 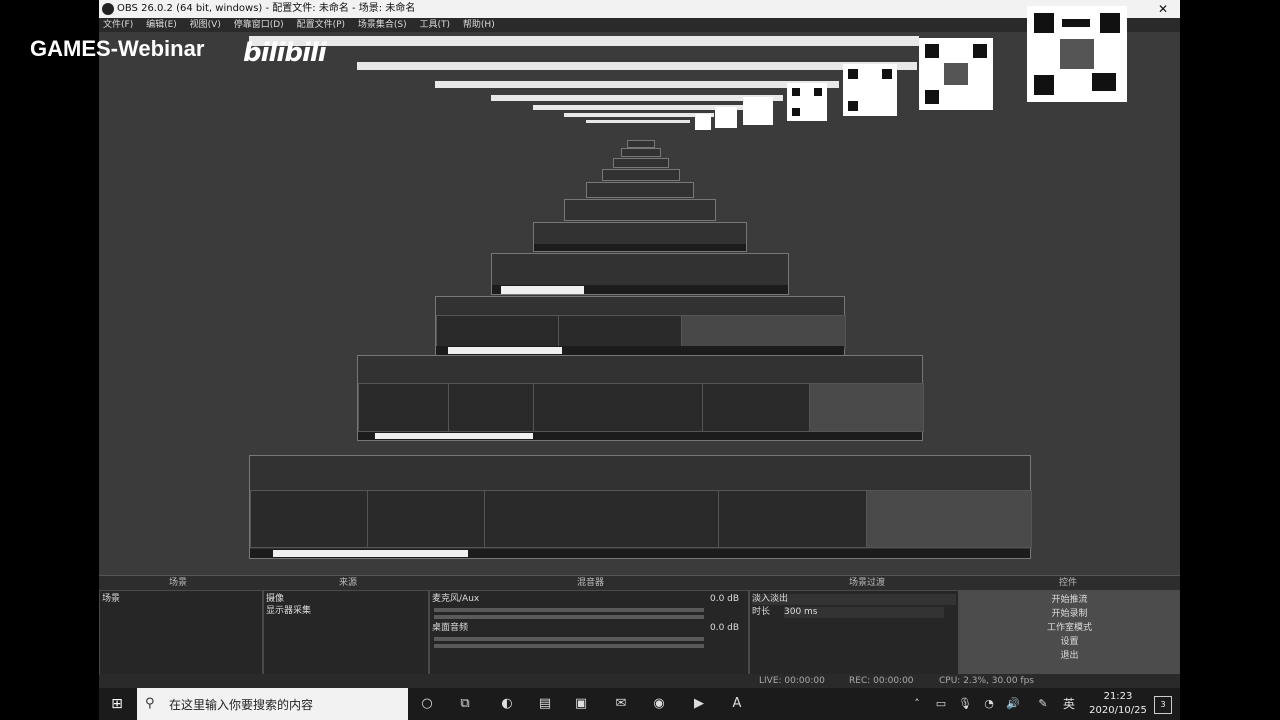 What do you see at coordinates (117, 48) in the screenshot?
I see `games-webinar-watermark: GAMES-Webinar` at bounding box center [117, 48].